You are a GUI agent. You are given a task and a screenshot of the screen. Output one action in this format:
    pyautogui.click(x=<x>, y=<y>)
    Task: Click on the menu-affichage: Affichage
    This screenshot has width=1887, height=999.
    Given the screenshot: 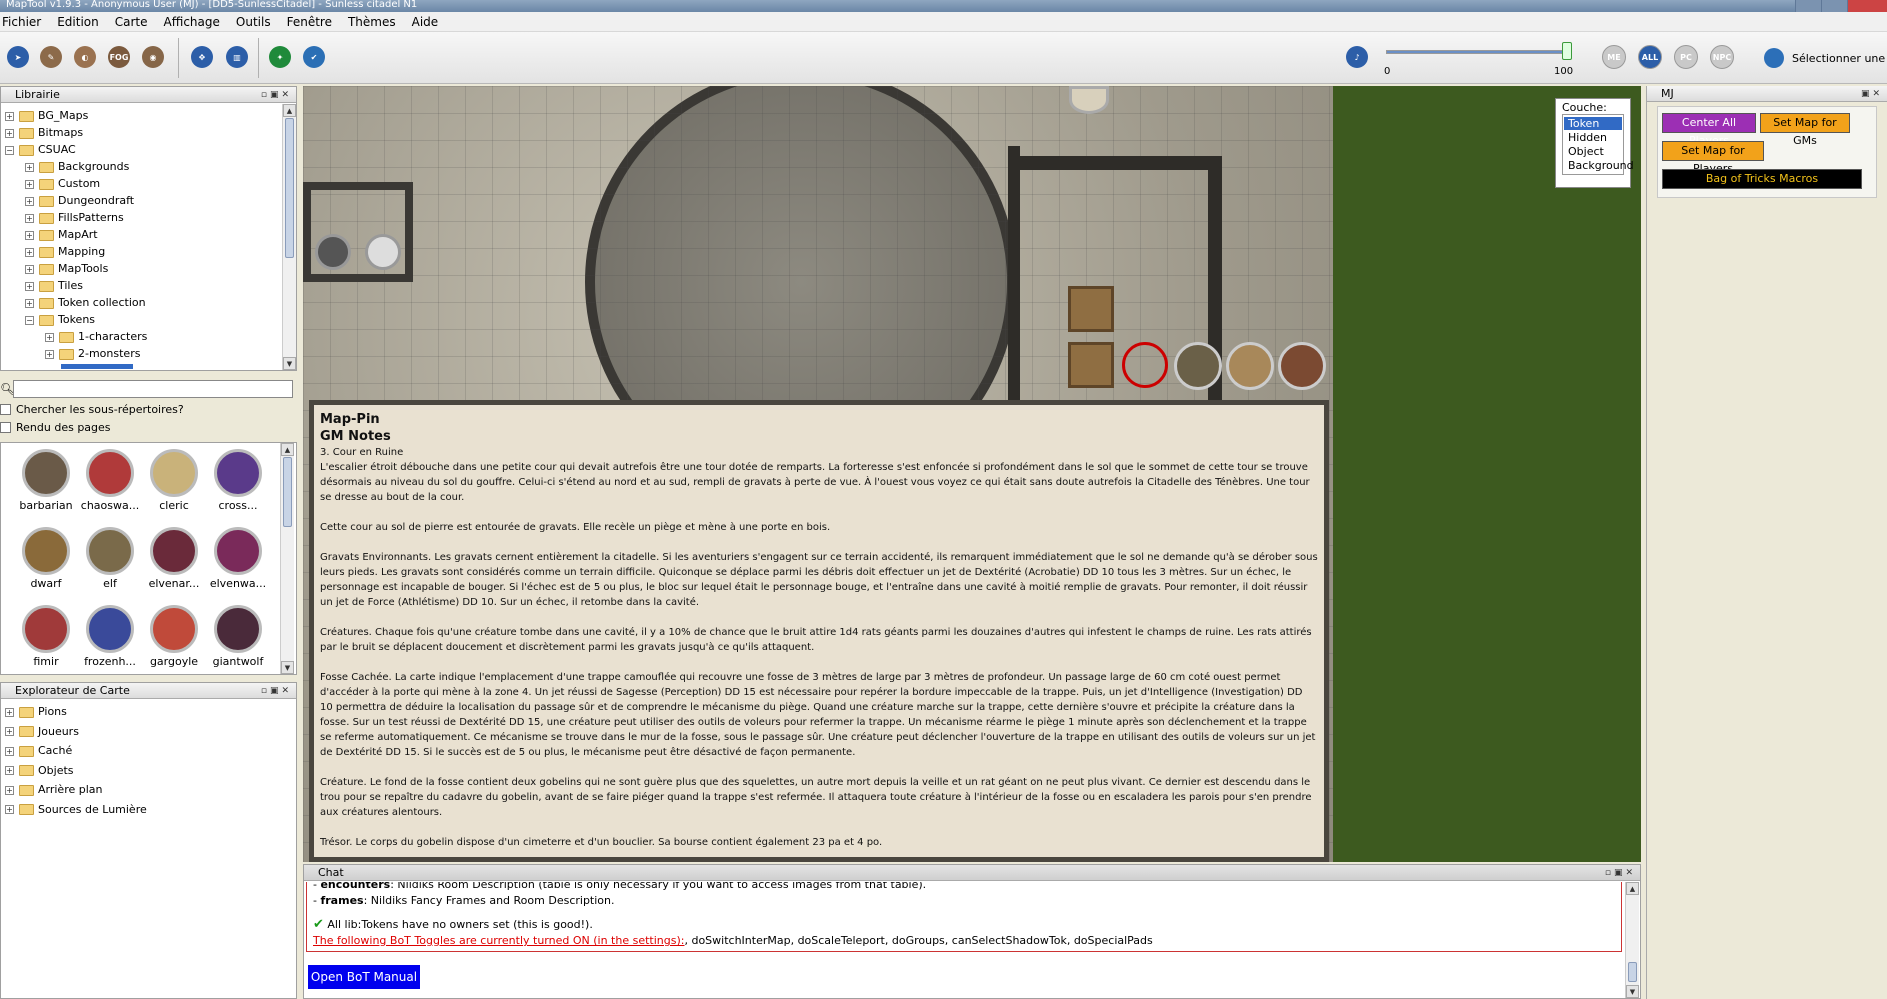 What is the action you would take?
    pyautogui.click(x=192, y=22)
    